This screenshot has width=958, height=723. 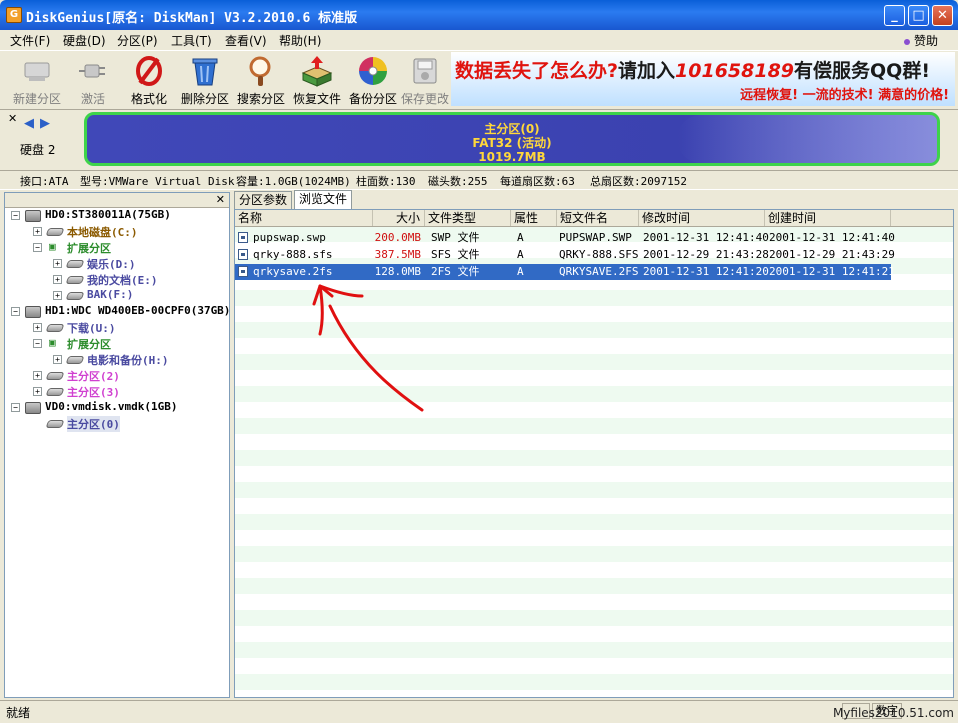 What do you see at coordinates (37, 79) in the screenshot?
I see `new-partition-button: 新建分区` at bounding box center [37, 79].